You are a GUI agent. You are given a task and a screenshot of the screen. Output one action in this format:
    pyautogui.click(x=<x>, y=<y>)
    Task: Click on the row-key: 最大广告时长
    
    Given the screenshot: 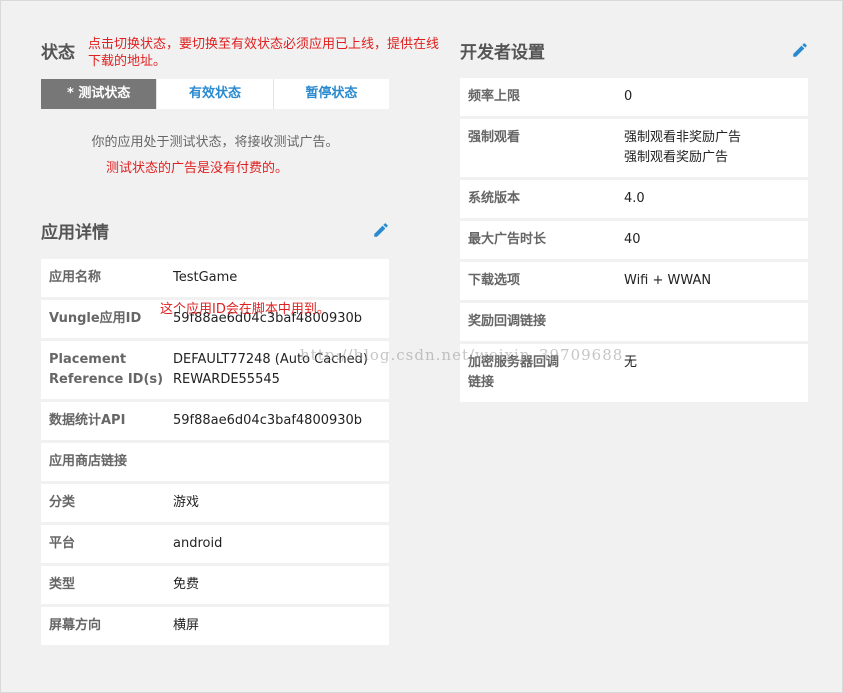 What is the action you would take?
    pyautogui.click(x=507, y=239)
    